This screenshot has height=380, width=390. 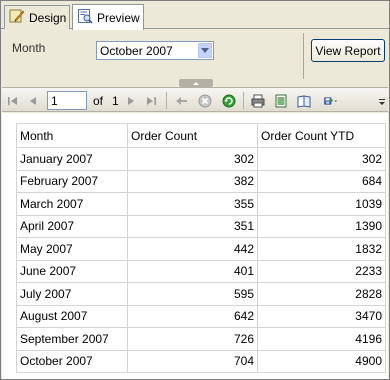 What do you see at coordinates (72, 135) in the screenshot?
I see `column-header: Month` at bounding box center [72, 135].